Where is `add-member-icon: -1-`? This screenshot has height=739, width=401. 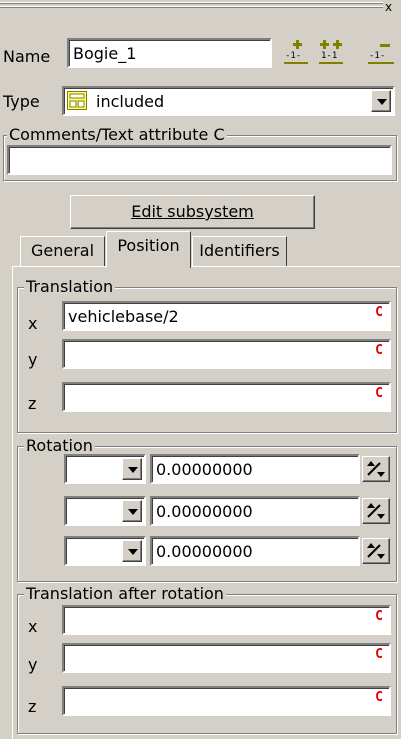 add-member-icon: -1- is located at coordinates (296, 52).